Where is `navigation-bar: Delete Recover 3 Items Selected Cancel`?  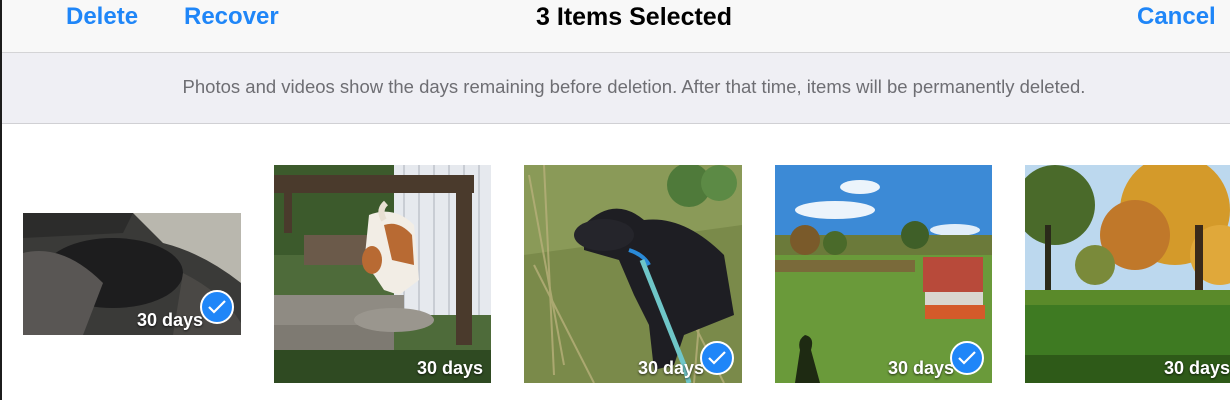
navigation-bar: Delete Recover 3 Items Selected Cancel is located at coordinates (616, 26).